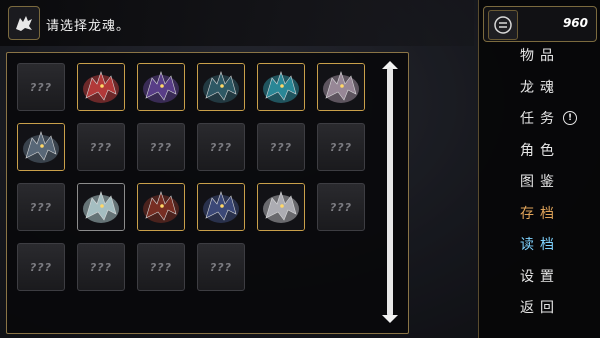 This screenshot has width=600, height=338. I want to click on scrollbar, so click(390, 192).